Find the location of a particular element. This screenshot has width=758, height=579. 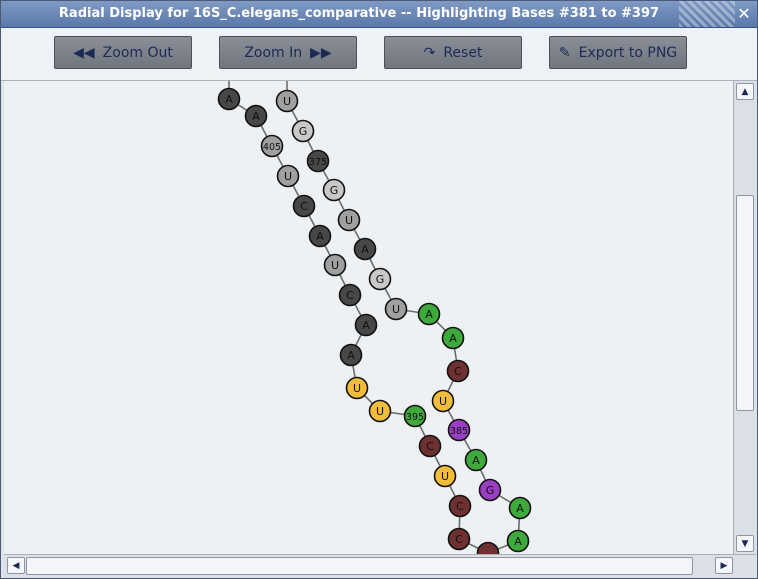

export-png-button: ✎ Export to PNG is located at coordinates (618, 52).